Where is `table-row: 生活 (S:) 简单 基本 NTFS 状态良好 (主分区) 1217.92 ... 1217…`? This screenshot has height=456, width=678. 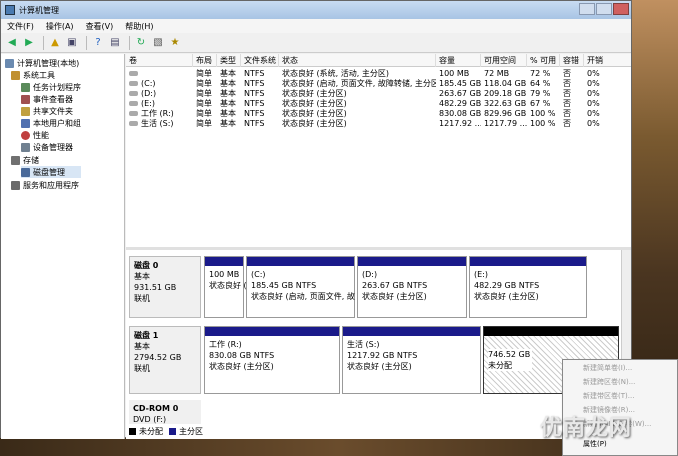
table-row: 生活 (S:) 简单 基本 NTFS 状态良好 (主分区) 1217.92 ... 1217… is located at coordinates (378, 124).